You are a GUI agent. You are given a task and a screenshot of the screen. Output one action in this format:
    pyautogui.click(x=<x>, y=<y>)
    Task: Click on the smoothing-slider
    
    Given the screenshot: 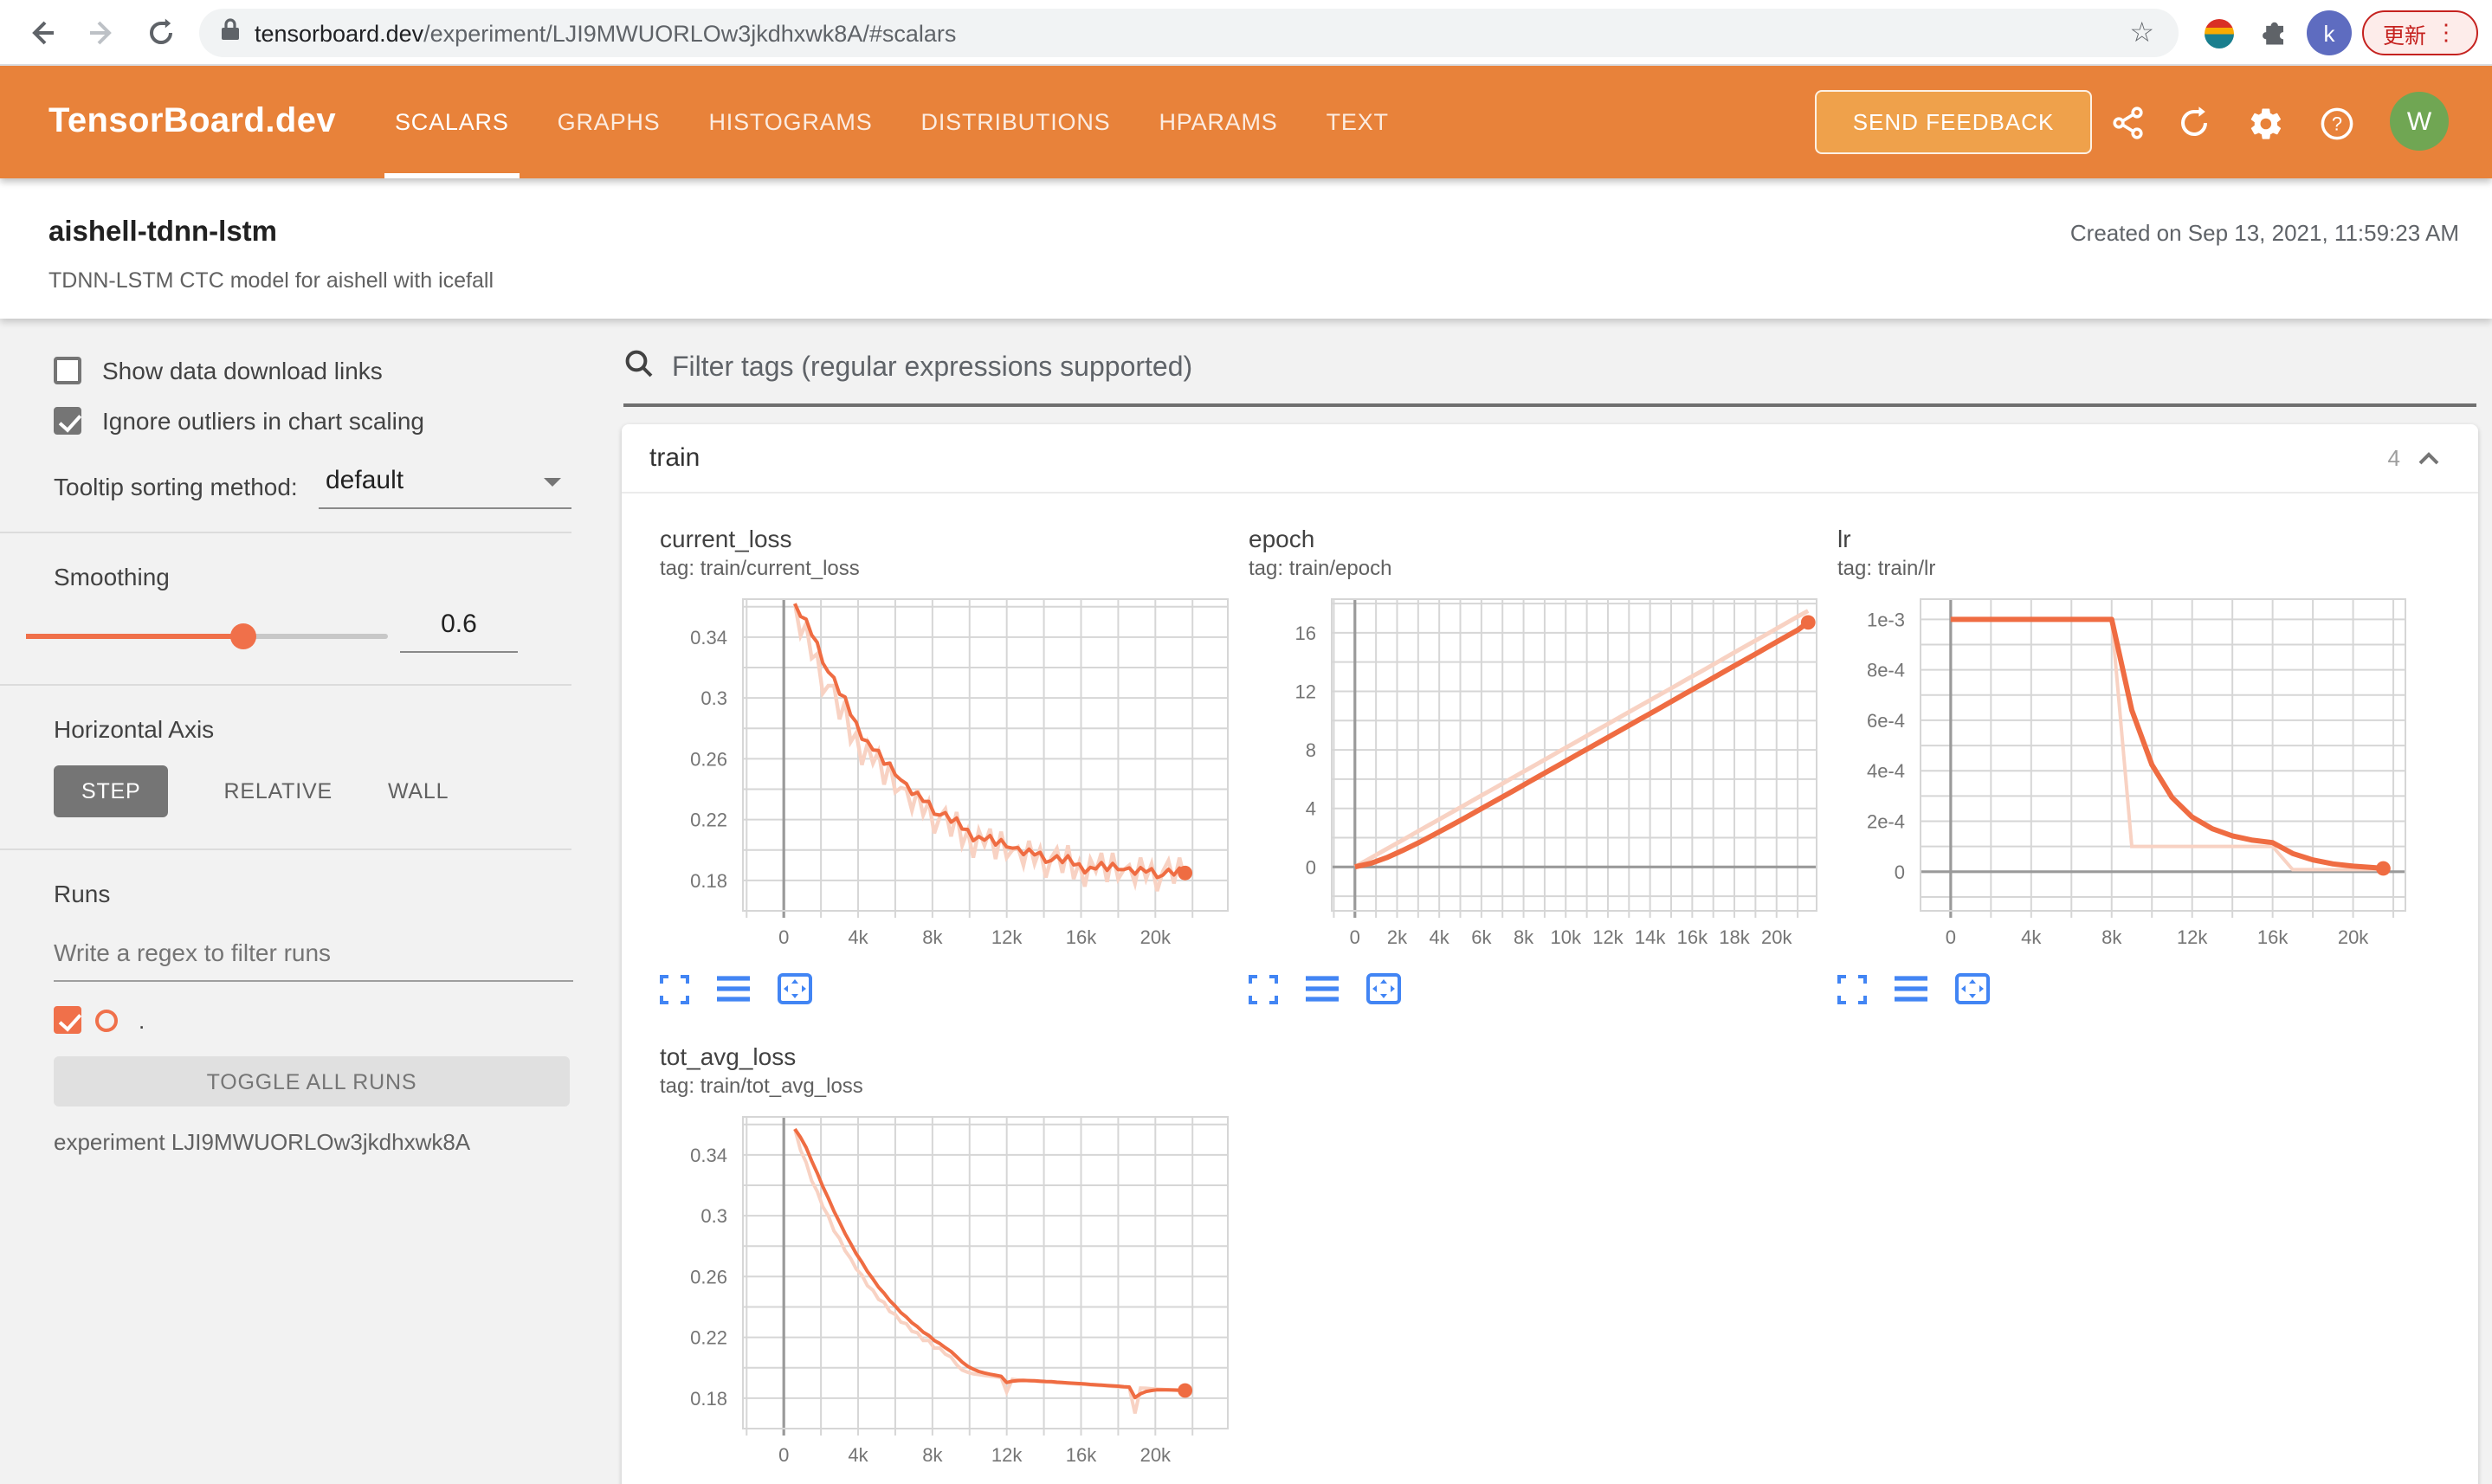 What is the action you would take?
    pyautogui.click(x=207, y=636)
    